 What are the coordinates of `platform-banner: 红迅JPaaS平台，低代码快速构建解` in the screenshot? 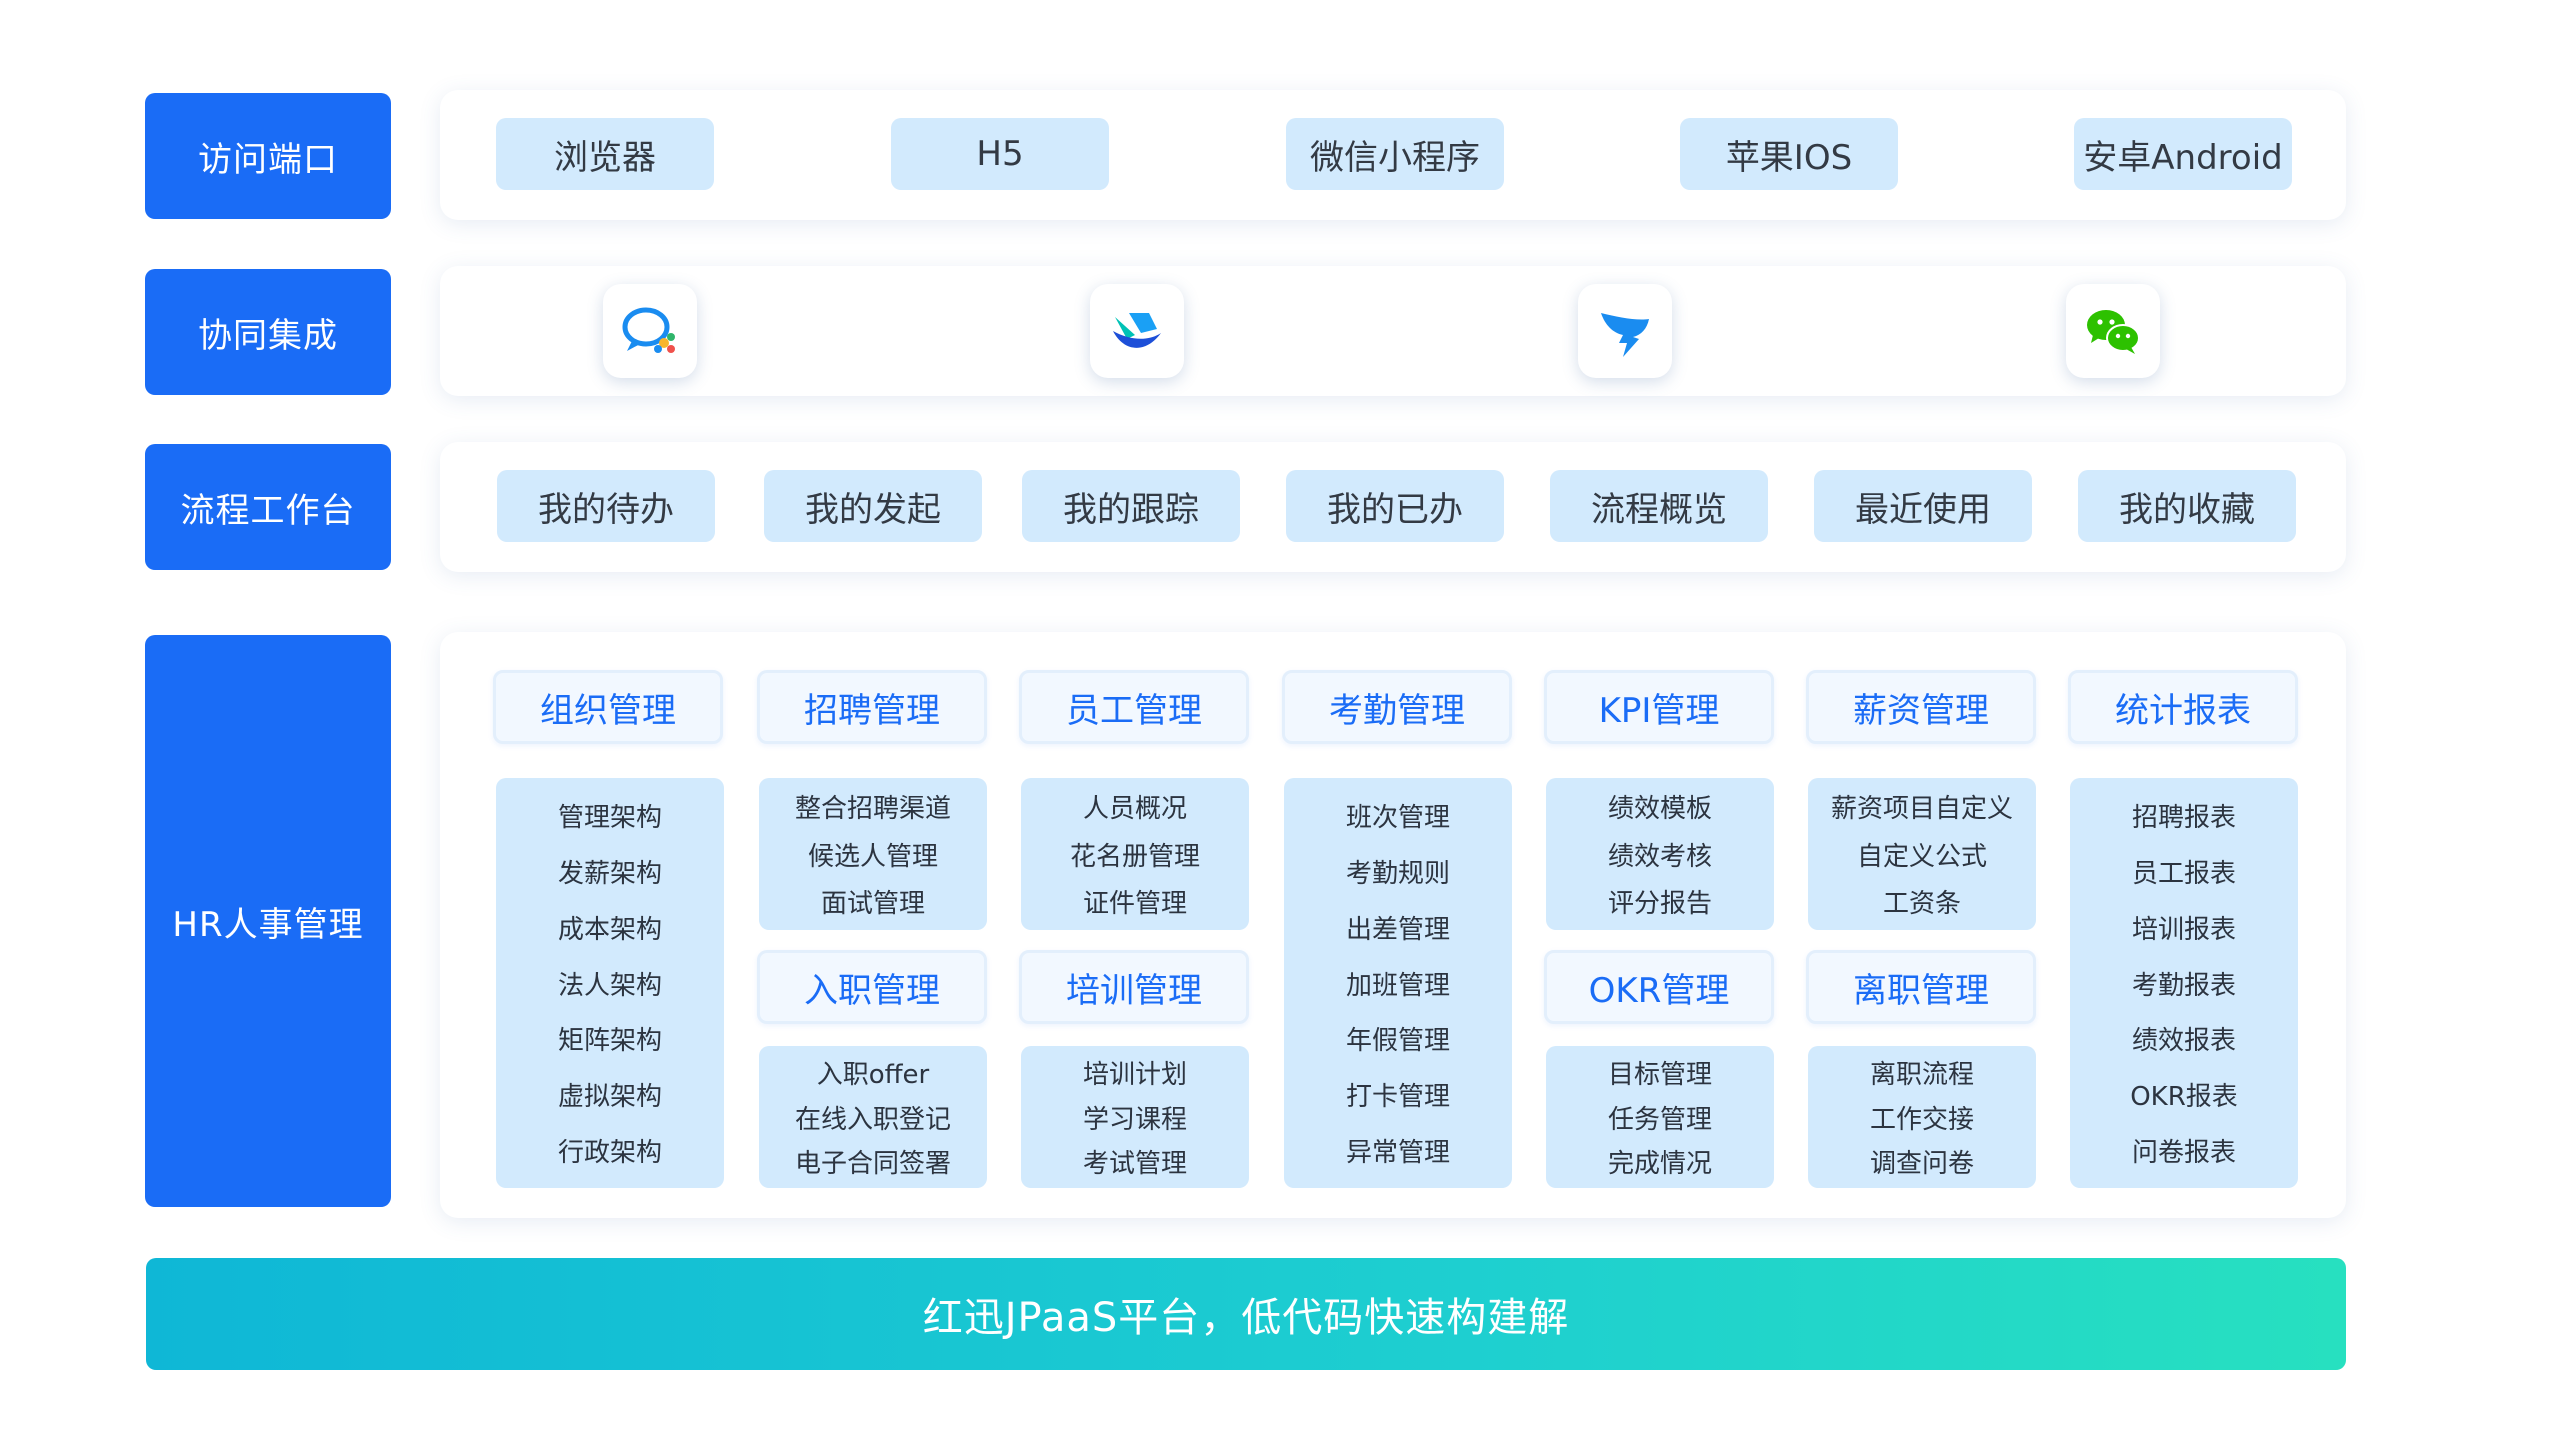 It's located at (1246, 1314).